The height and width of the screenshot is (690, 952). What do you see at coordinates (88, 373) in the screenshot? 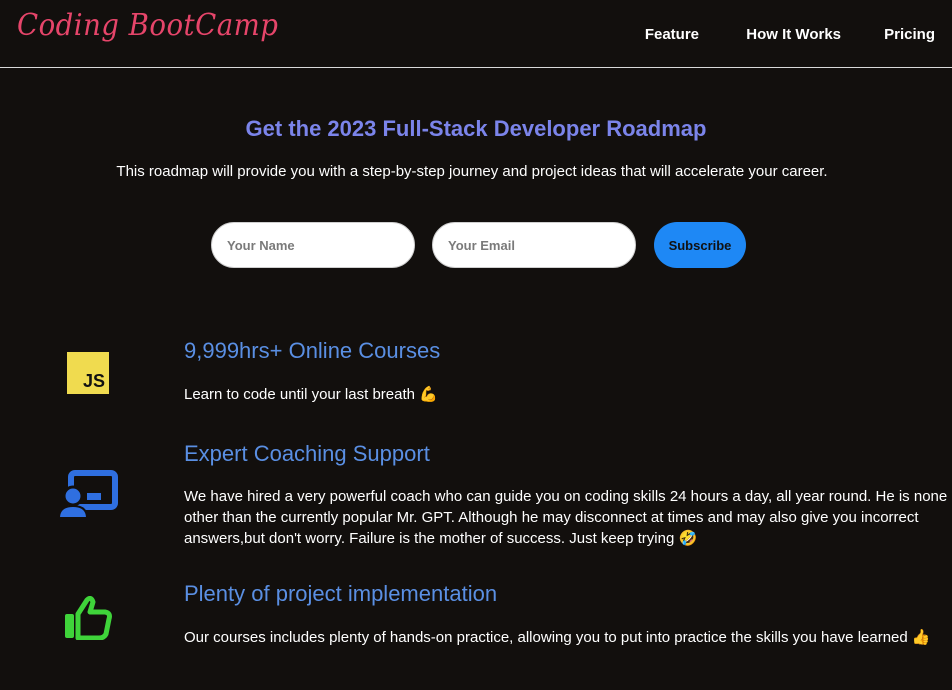
I see `javascript-icon: JS` at bounding box center [88, 373].